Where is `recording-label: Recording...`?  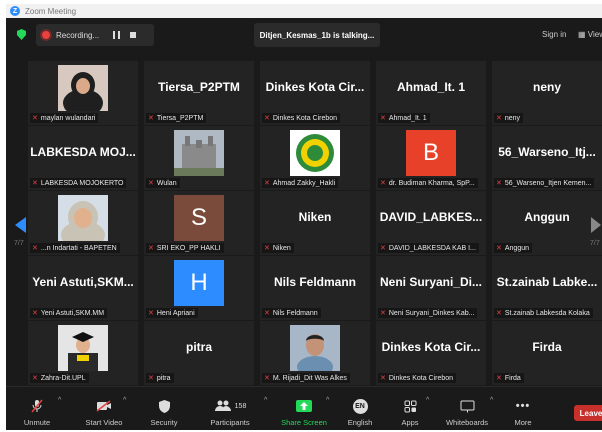 recording-label: Recording... is located at coordinates (78, 35).